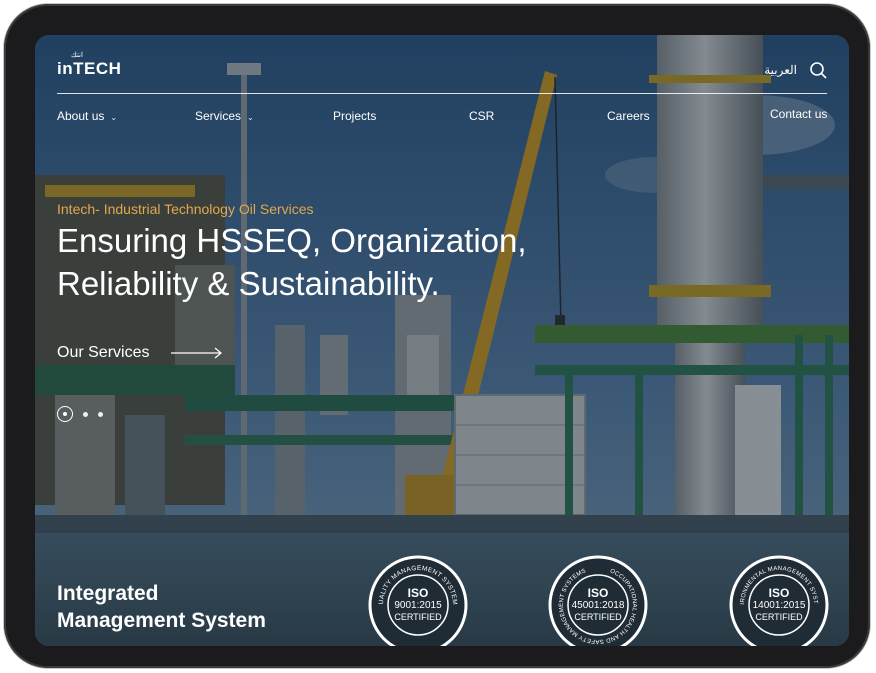 This screenshot has height=673, width=876. I want to click on slider-pagination, so click(80, 414).